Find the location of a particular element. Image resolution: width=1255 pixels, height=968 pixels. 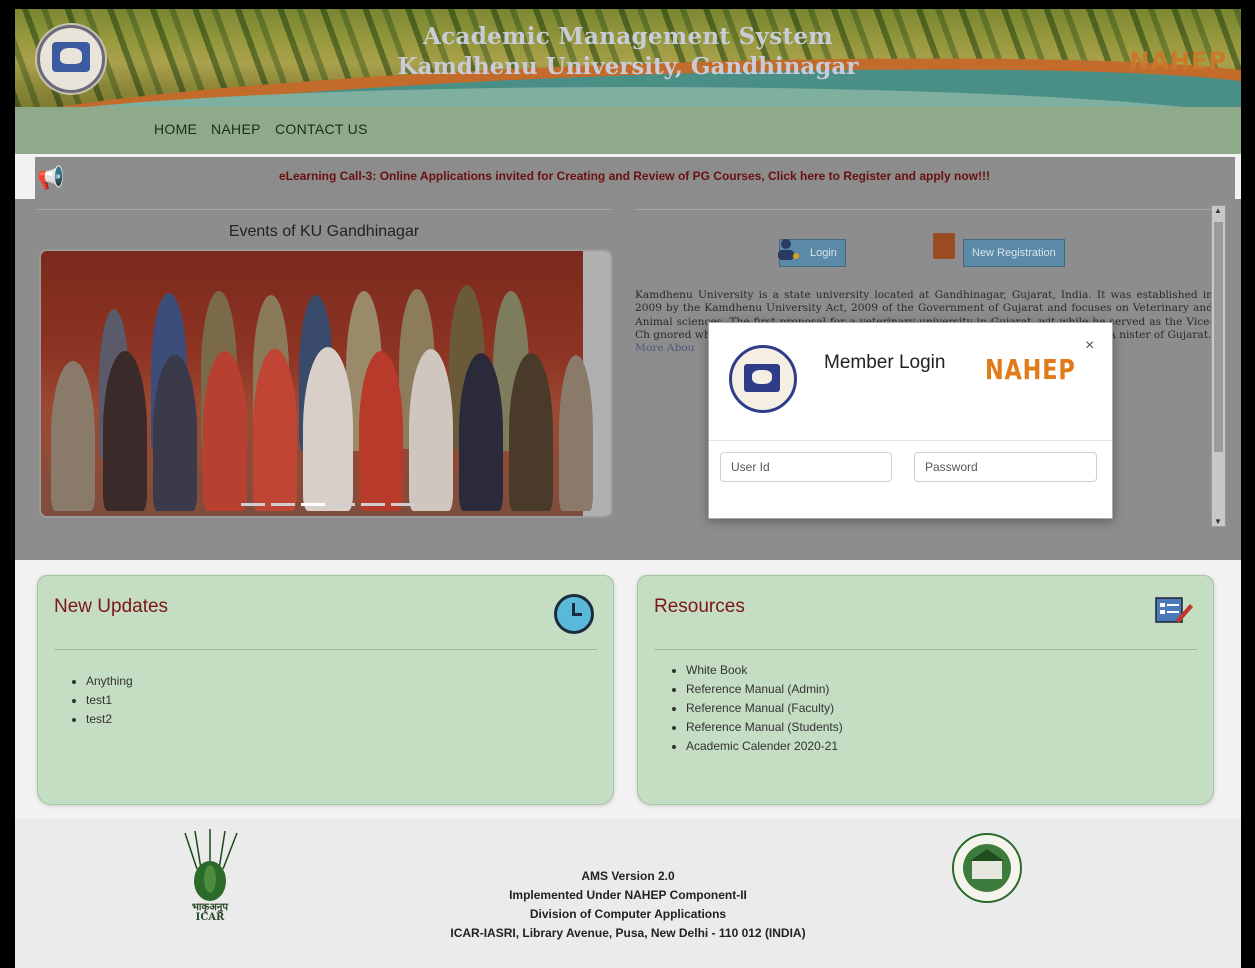

login-button: Login is located at coordinates (812, 253).